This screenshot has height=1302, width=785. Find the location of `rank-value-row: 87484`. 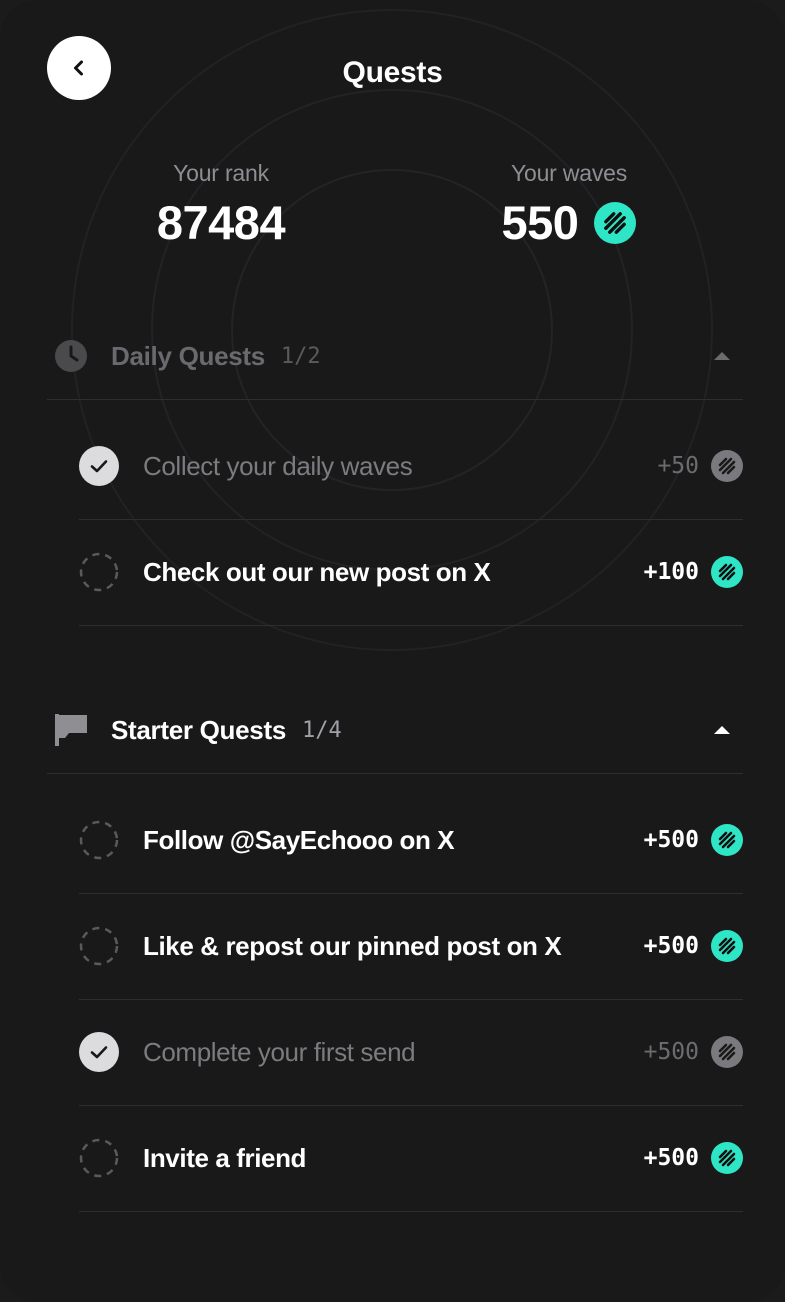

rank-value-row: 87484 is located at coordinates (221, 223).